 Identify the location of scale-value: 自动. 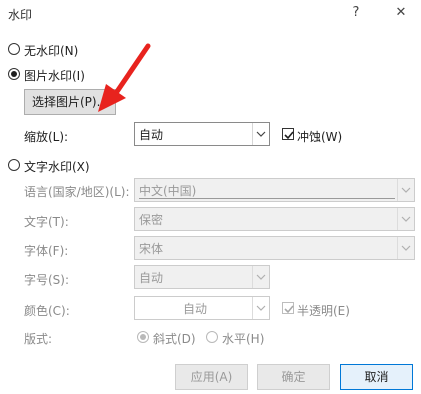
(151, 135).